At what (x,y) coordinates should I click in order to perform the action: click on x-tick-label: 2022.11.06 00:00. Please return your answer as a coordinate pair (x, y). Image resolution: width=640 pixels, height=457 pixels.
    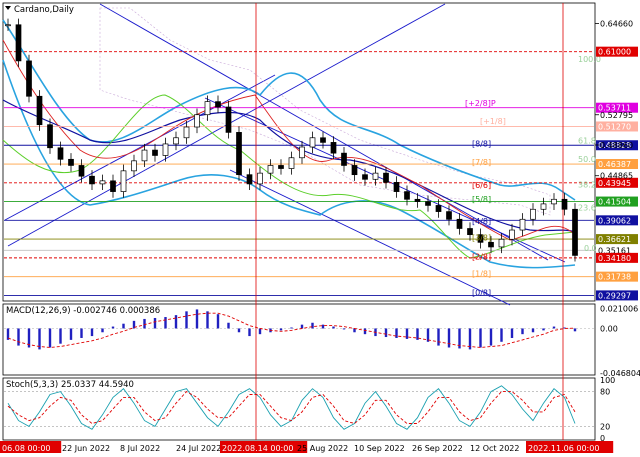
    Looking at the image, I should click on (563, 448).